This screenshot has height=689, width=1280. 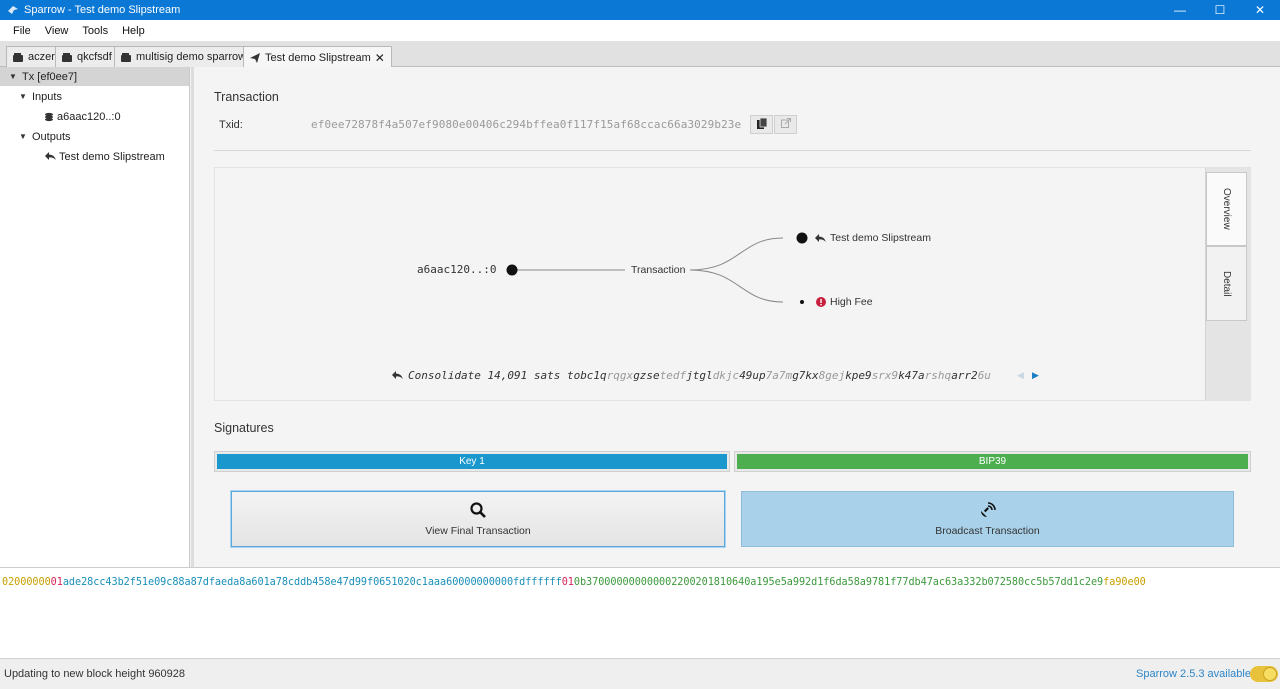 I want to click on address-chunk: jtgl, so click(x=699, y=375).